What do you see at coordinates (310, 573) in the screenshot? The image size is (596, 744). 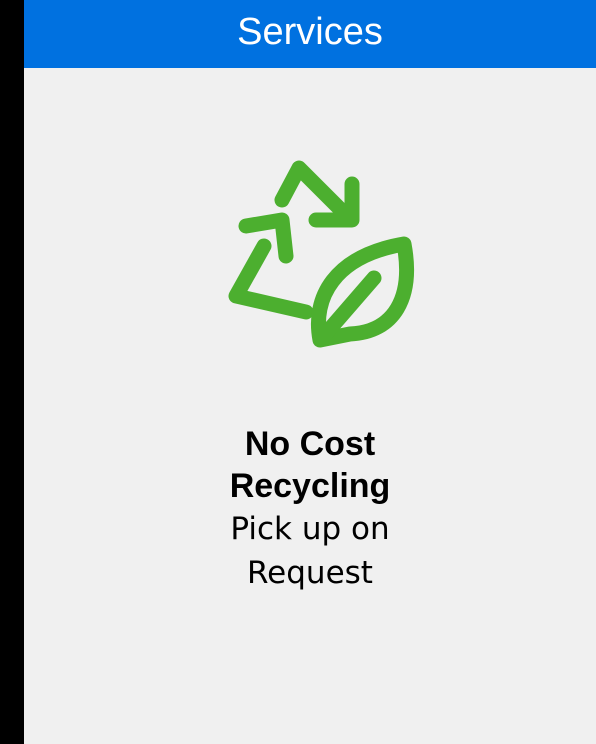 I see `service-subtitle-line-2: Request` at bounding box center [310, 573].